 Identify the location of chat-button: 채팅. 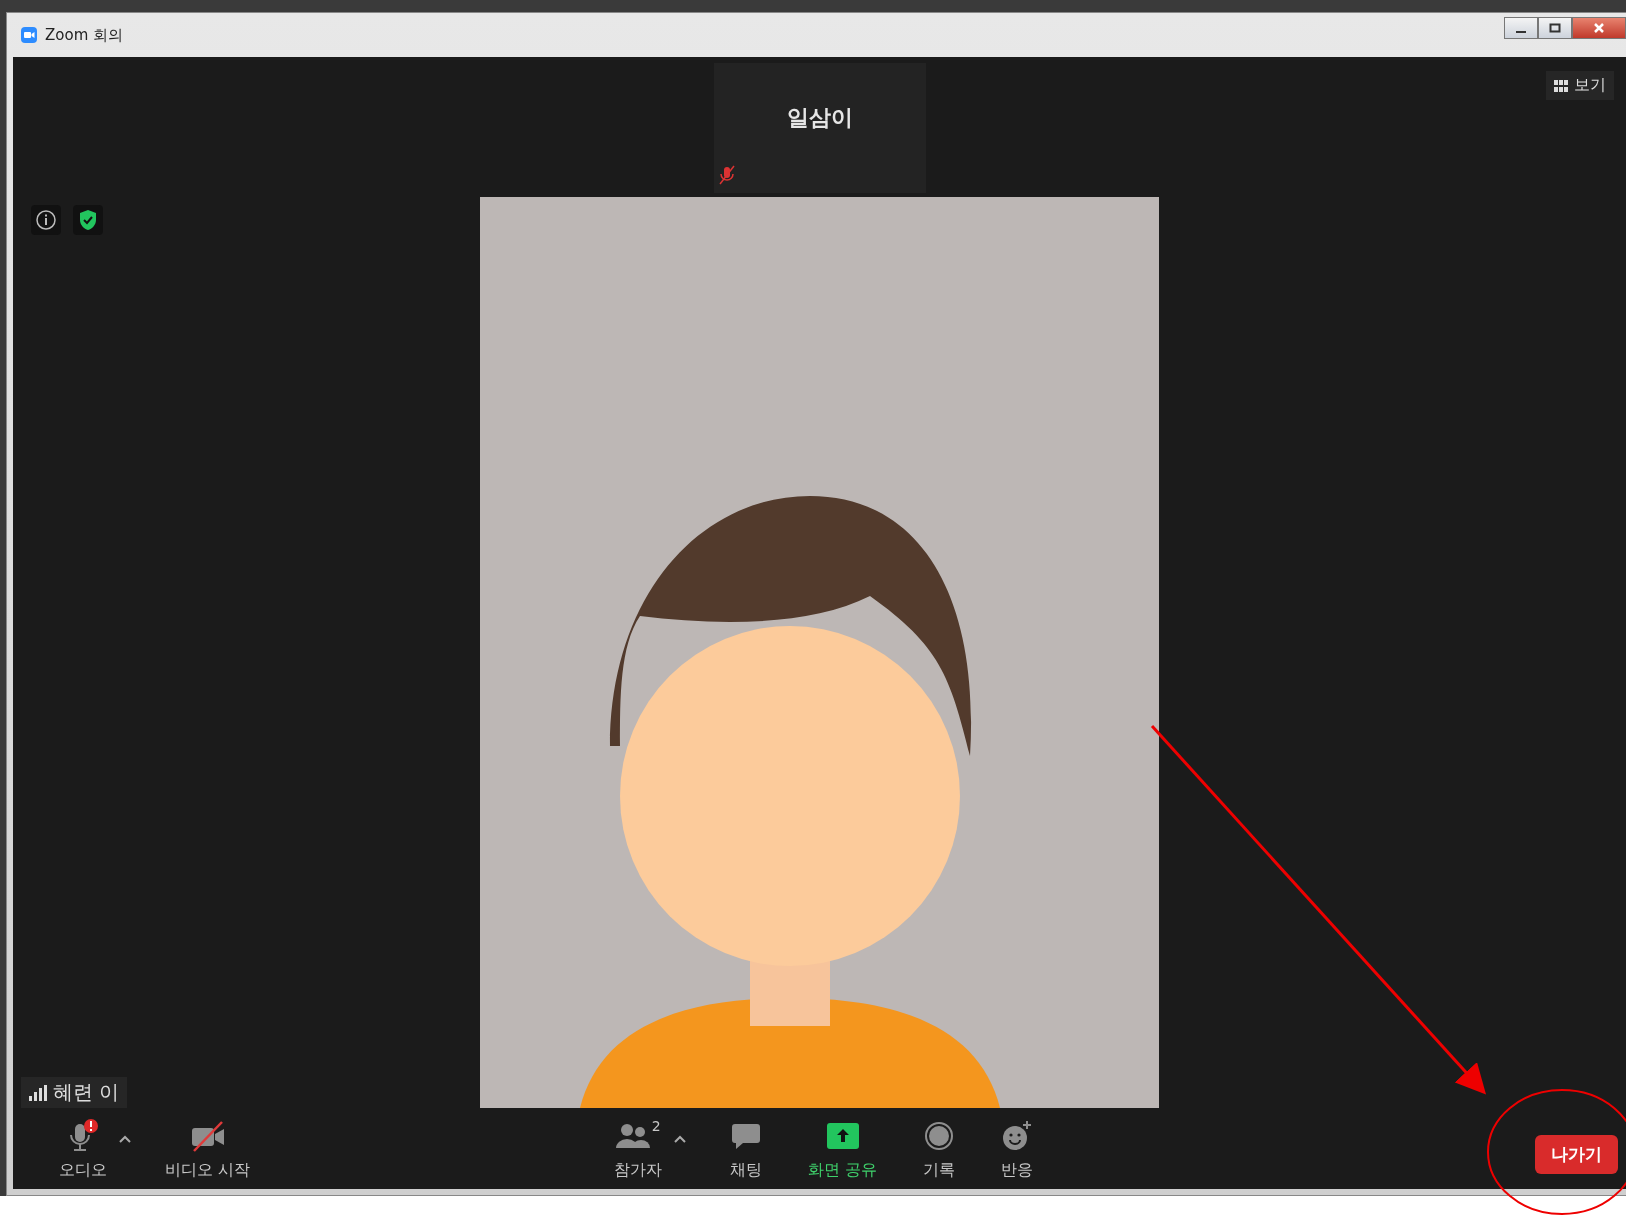
(746, 1149).